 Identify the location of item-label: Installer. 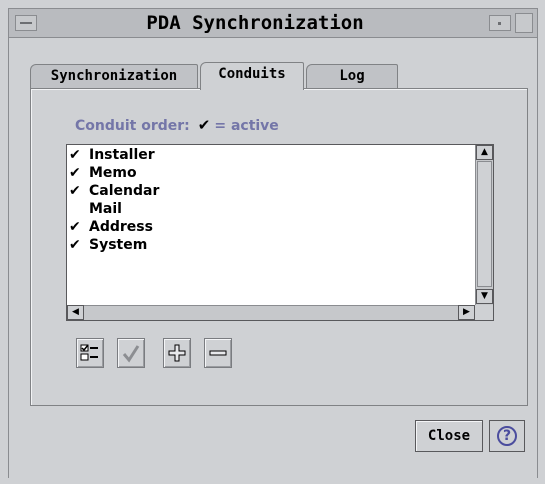
(122, 155).